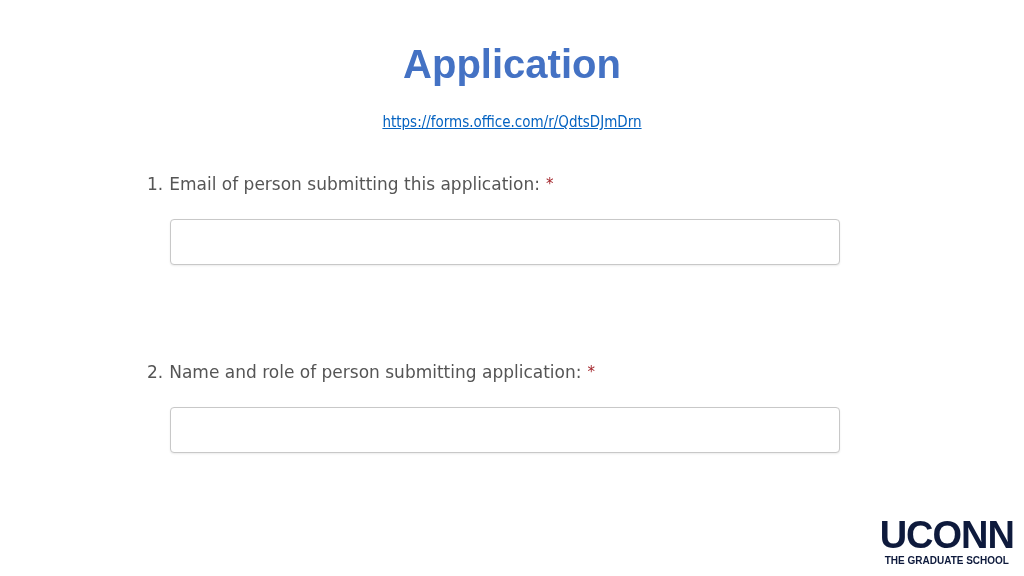 The width and height of the screenshot is (1024, 576). What do you see at coordinates (946, 535) in the screenshot?
I see `logo-wordmark: UCONN` at bounding box center [946, 535].